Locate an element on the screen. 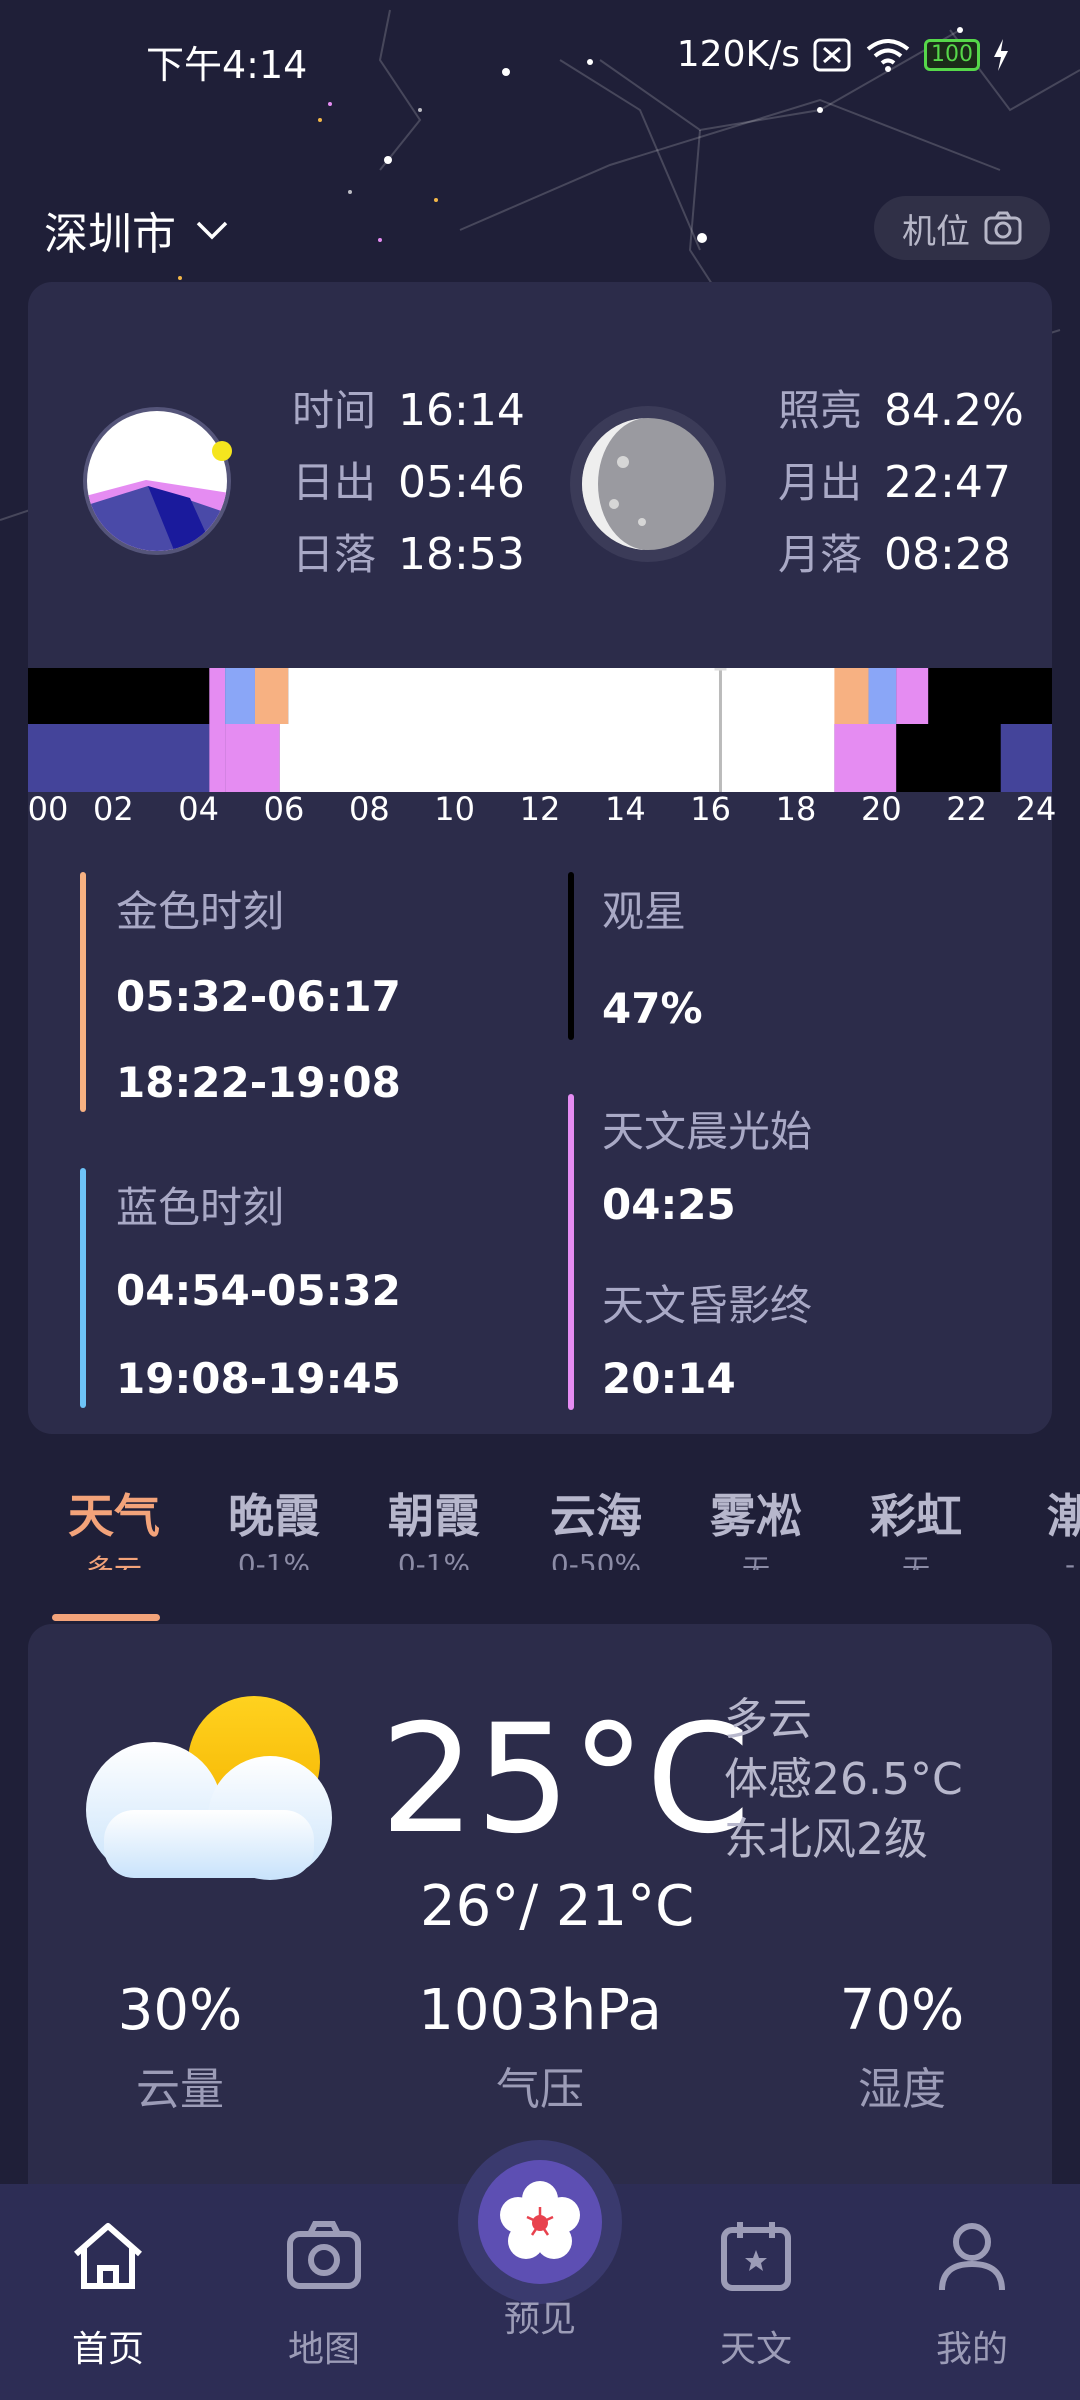  moonrise-label: 月出 is located at coordinates (820, 482).